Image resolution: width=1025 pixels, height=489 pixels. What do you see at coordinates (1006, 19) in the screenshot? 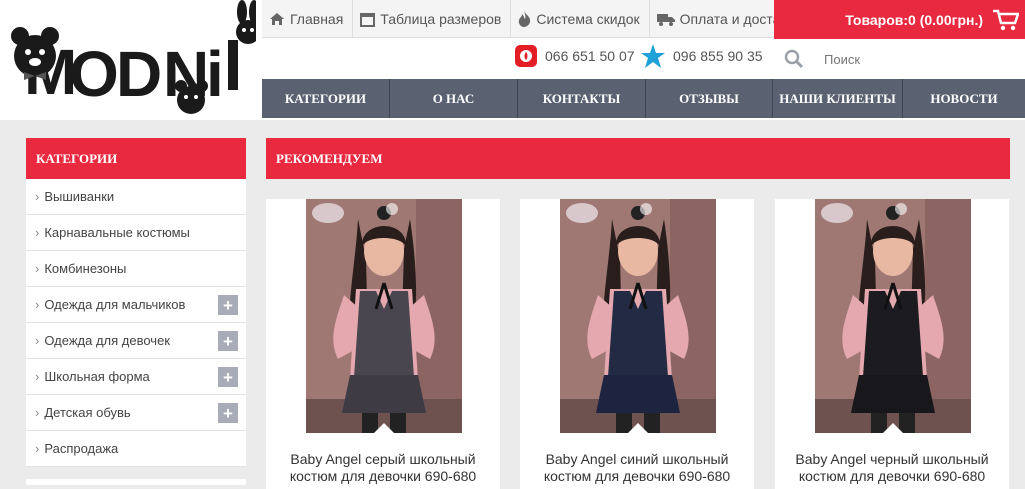
I see `cart-icon` at bounding box center [1006, 19].